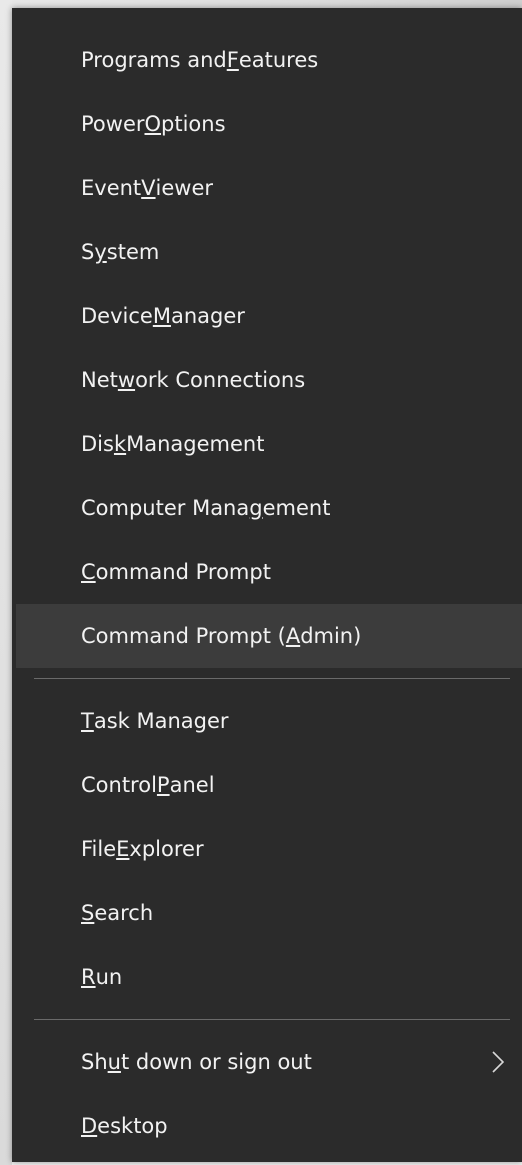 Image resolution: width=522 pixels, height=1165 pixels. What do you see at coordinates (267, 785) in the screenshot?
I see `menu-item-control-panel: Control Panel` at bounding box center [267, 785].